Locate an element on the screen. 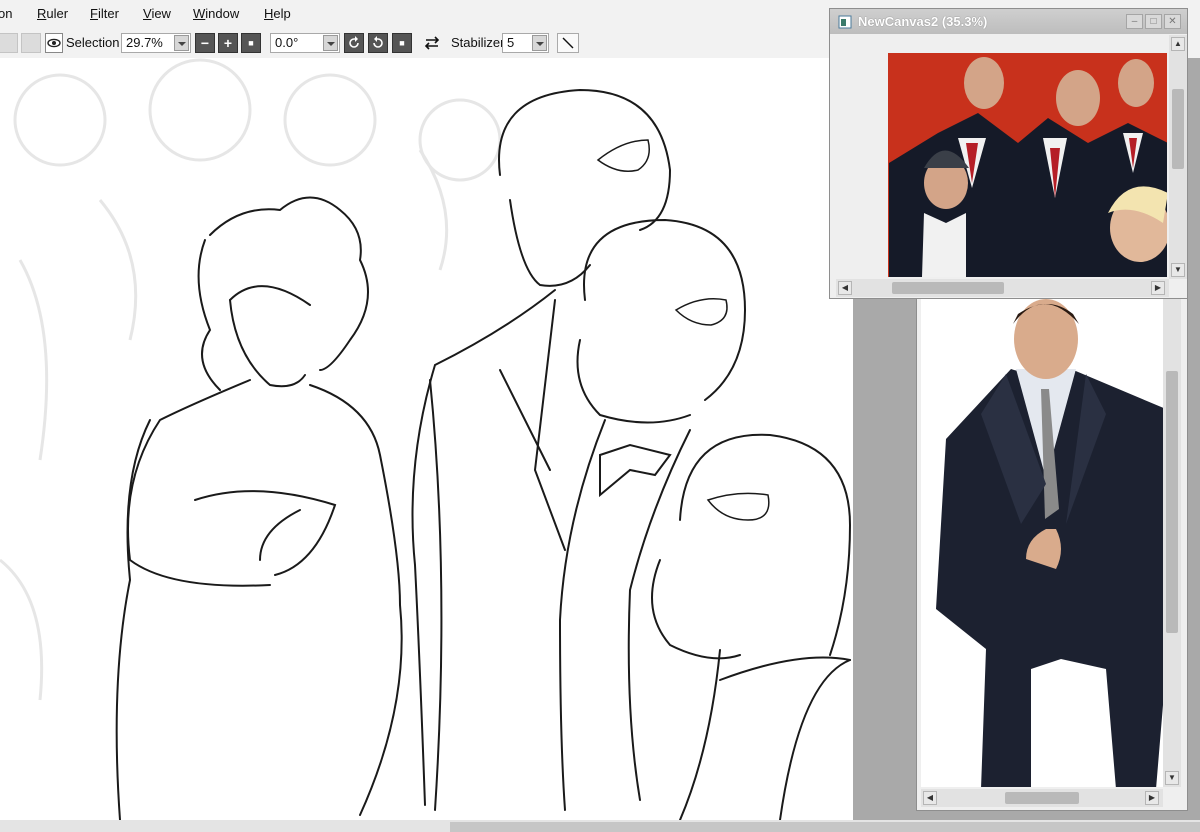 The image size is (1200, 832). flip-horizontal-button is located at coordinates (432, 43).